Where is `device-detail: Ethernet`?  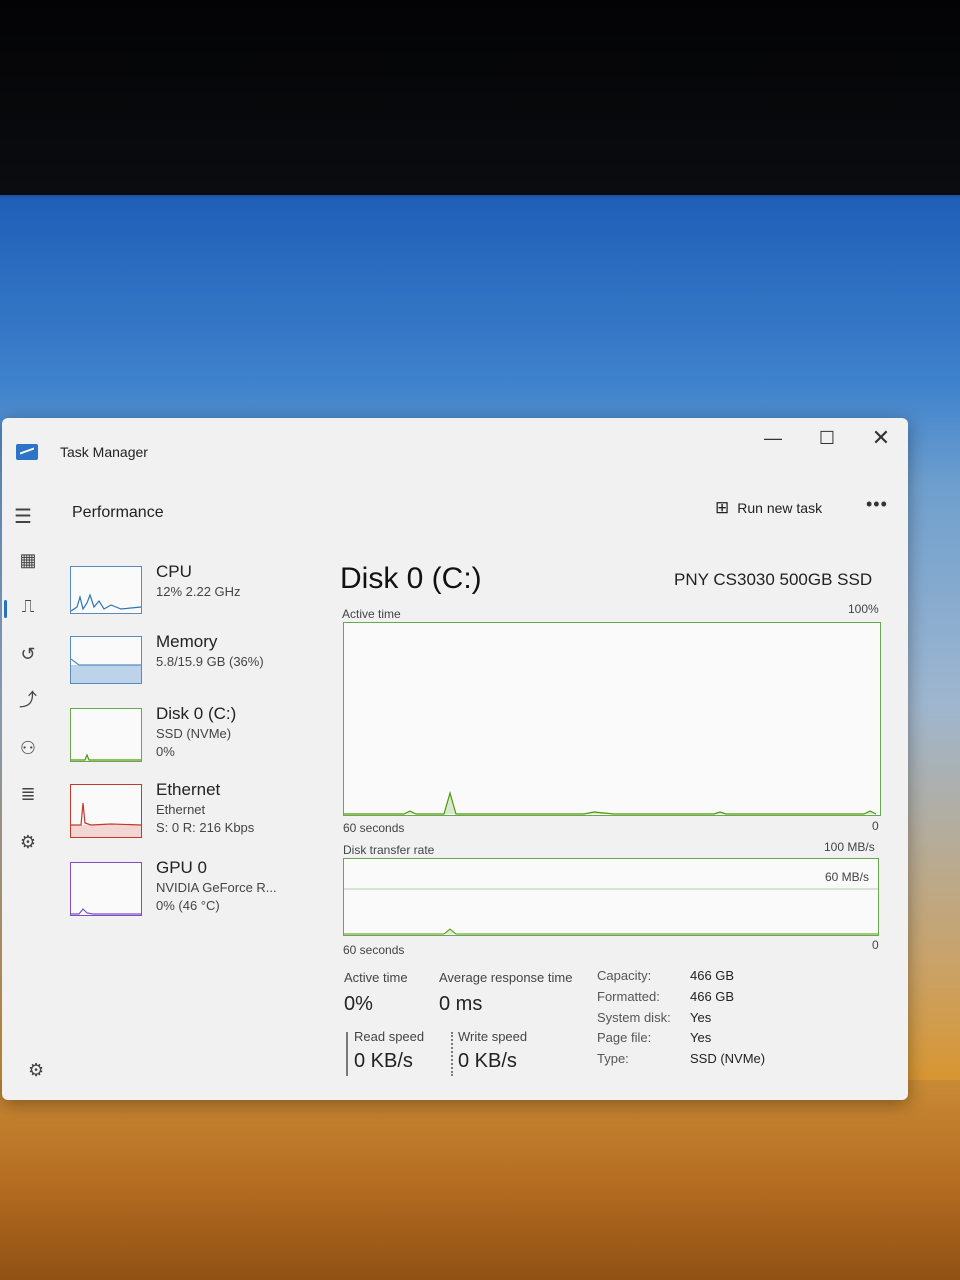
device-detail: Ethernet is located at coordinates (181, 809).